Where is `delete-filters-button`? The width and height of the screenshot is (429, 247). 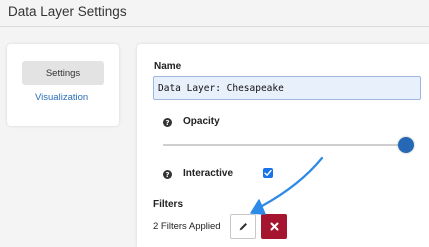
delete-filters-button is located at coordinates (274, 226).